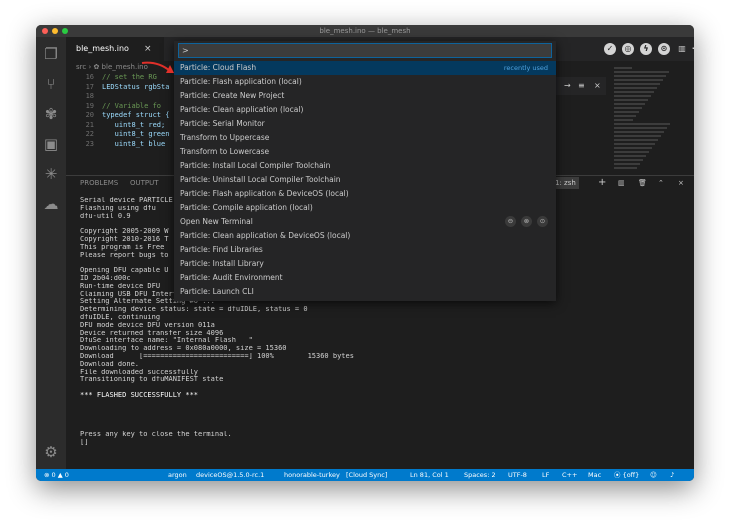  What do you see at coordinates (672, 475) in the screenshot?
I see `bell-icon: ♪` at bounding box center [672, 475].